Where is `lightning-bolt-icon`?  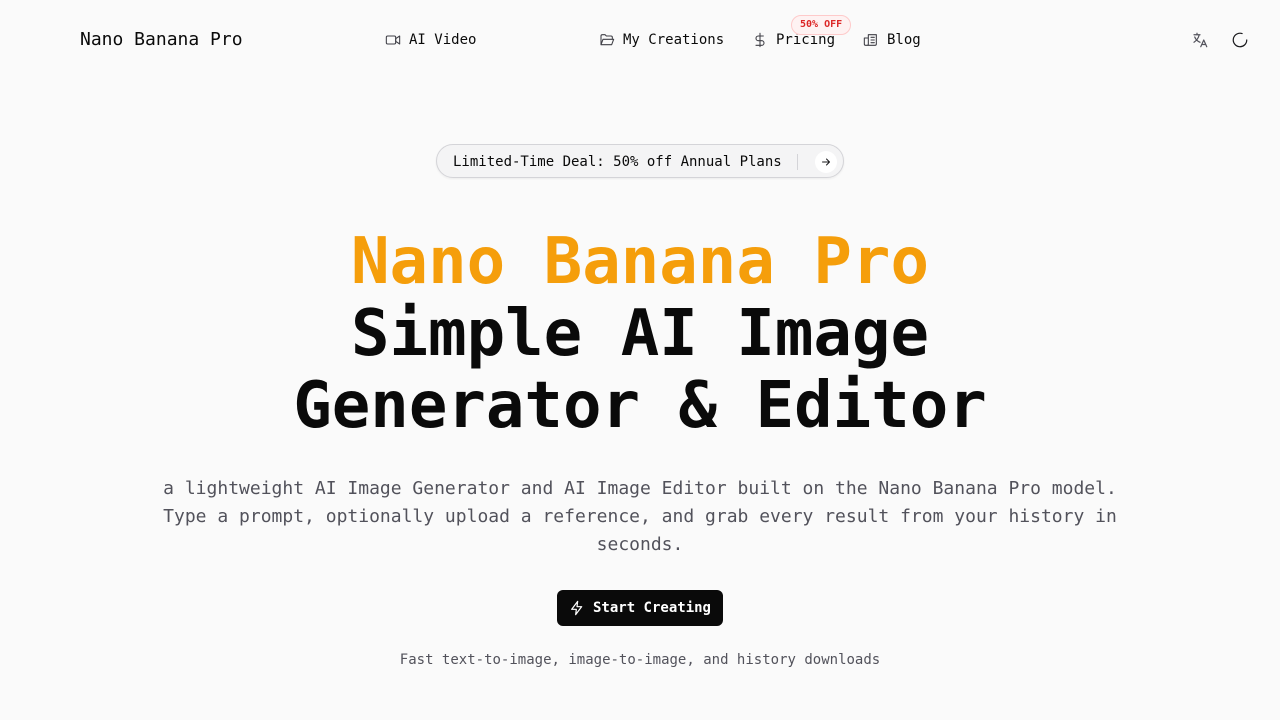
lightning-bolt-icon is located at coordinates (577, 608).